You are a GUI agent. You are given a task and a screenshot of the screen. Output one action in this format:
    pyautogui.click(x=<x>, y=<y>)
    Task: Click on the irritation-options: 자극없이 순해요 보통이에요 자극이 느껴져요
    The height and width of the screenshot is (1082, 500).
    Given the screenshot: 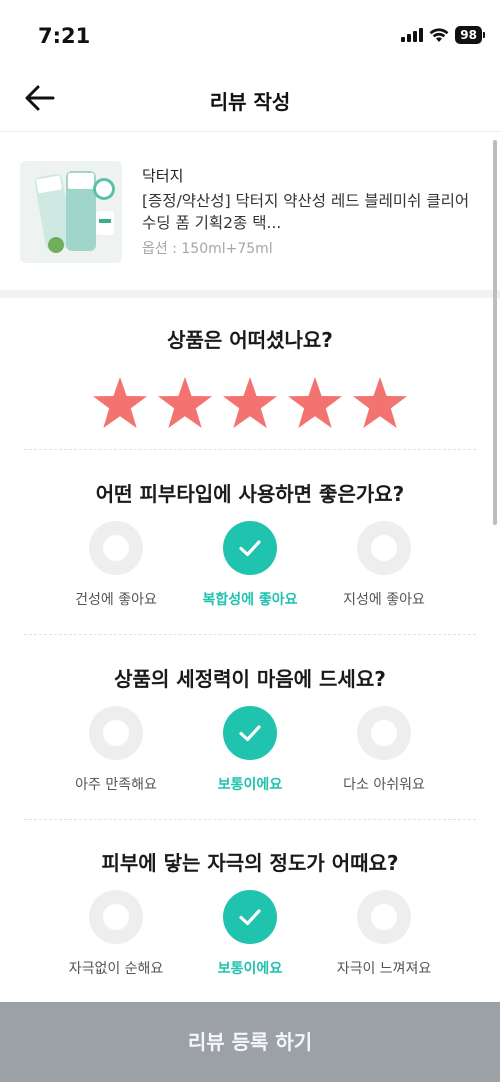 What is the action you would take?
    pyautogui.click(x=250, y=935)
    